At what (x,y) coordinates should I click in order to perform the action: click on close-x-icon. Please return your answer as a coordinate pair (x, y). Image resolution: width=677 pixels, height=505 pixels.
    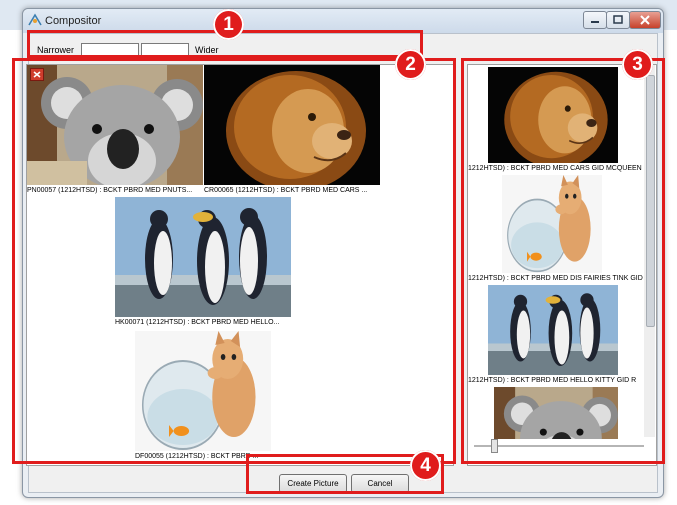
    Looking at the image, I should click on (37, 74).